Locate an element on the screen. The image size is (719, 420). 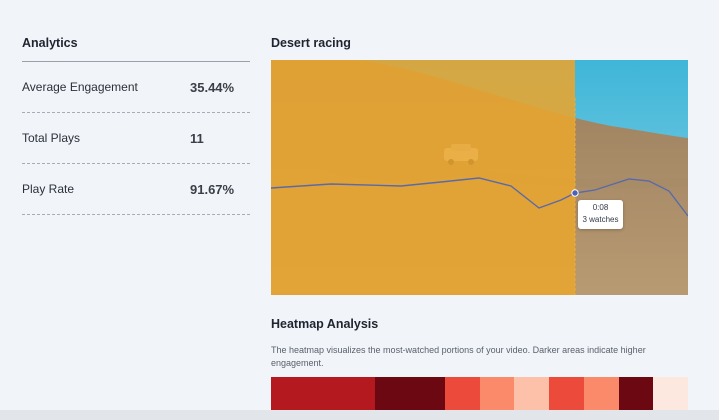
tooltip-watches: 3 watches is located at coordinates (600, 219).